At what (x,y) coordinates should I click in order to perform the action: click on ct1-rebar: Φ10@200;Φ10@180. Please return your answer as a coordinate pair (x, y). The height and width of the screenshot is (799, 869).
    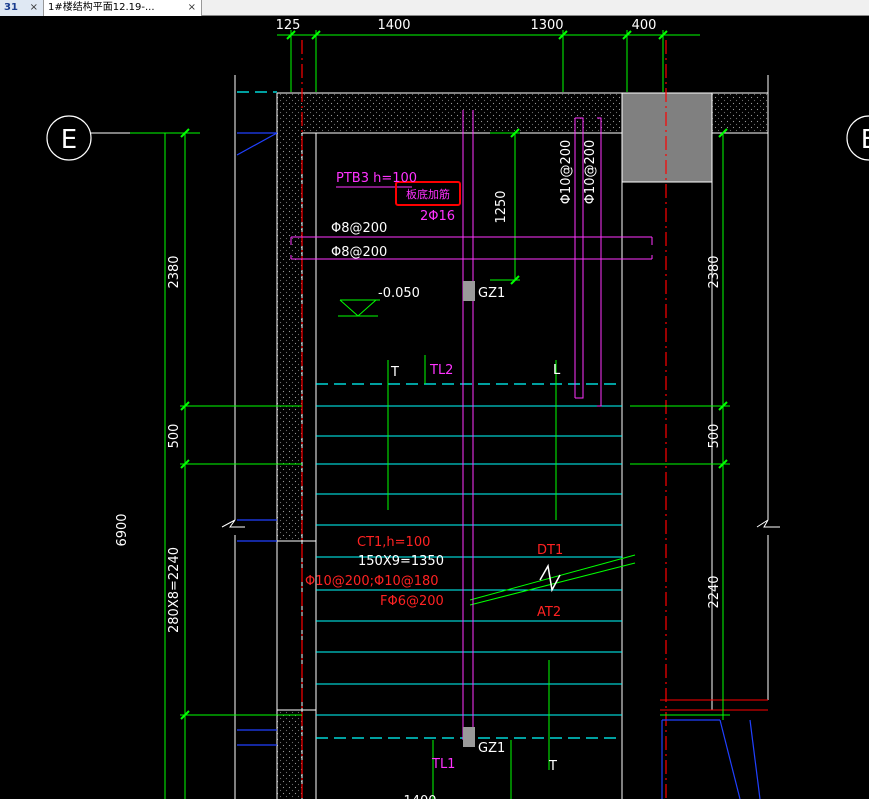
    Looking at the image, I should click on (372, 581).